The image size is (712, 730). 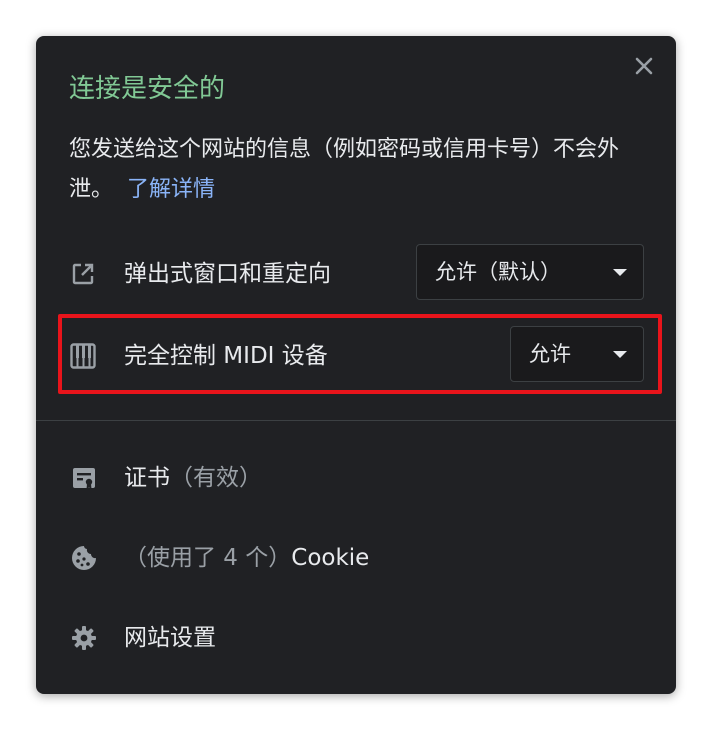 I want to click on cookies-text: Cookie, so click(x=330, y=558).